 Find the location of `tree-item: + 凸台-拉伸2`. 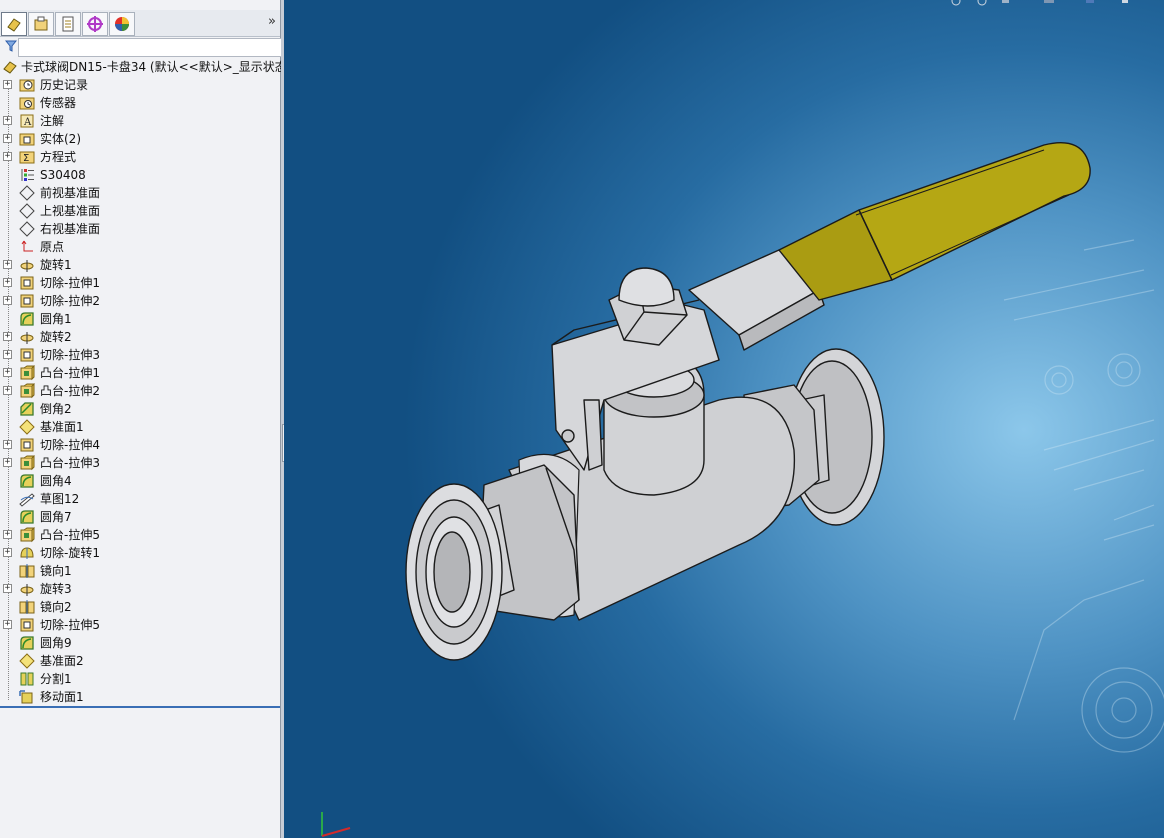

tree-item: + 凸台-拉伸2 is located at coordinates (140, 391).